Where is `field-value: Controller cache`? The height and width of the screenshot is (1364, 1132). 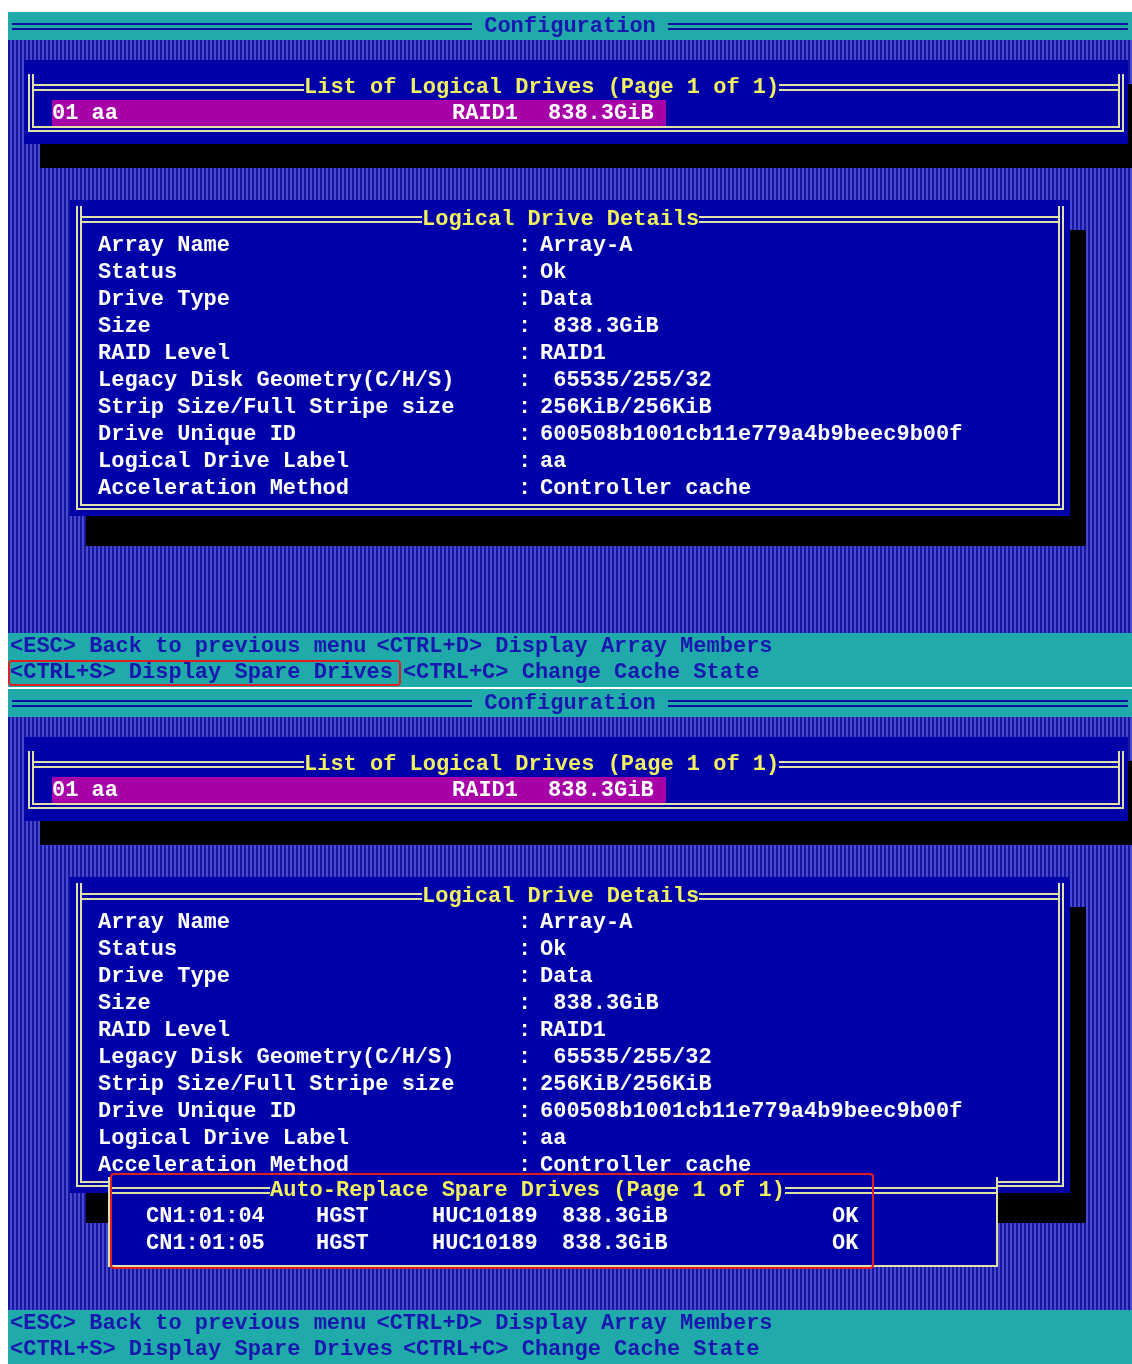
field-value: Controller cache is located at coordinates (646, 489).